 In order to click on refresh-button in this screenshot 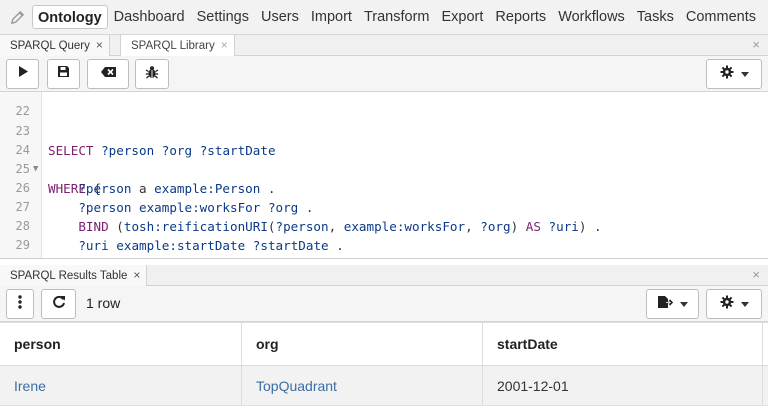, I will do `click(58, 304)`.